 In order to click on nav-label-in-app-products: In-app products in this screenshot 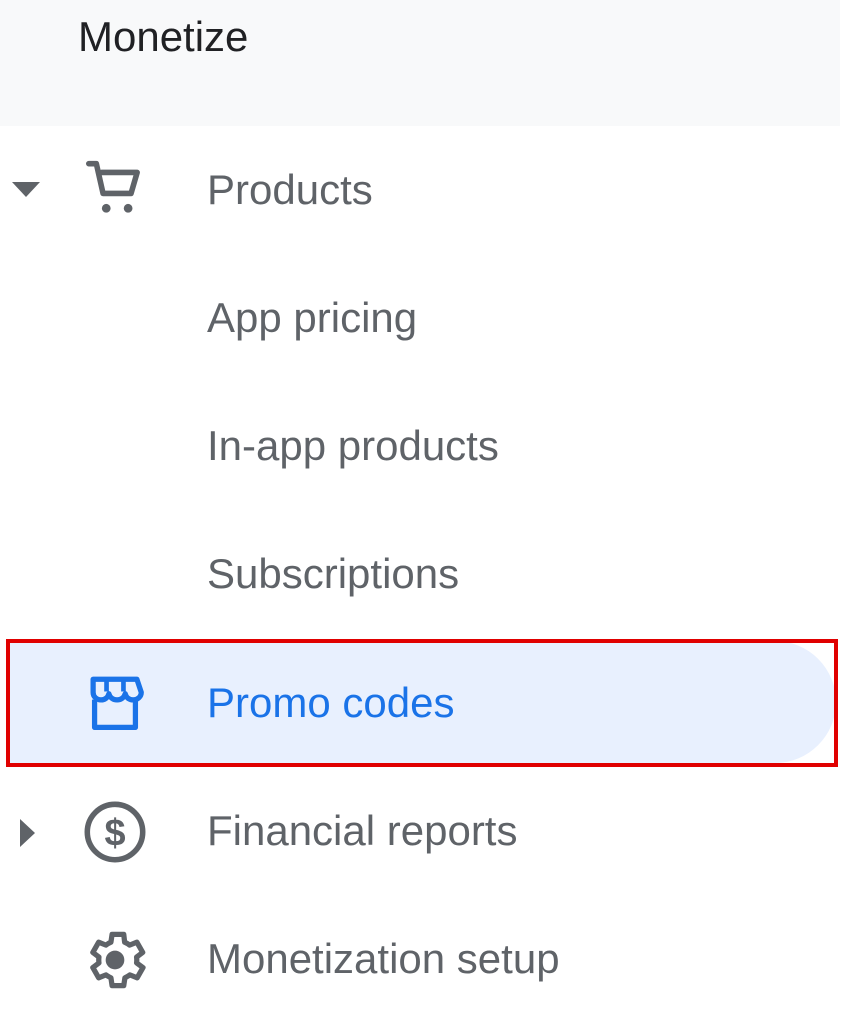, I will do `click(353, 445)`.